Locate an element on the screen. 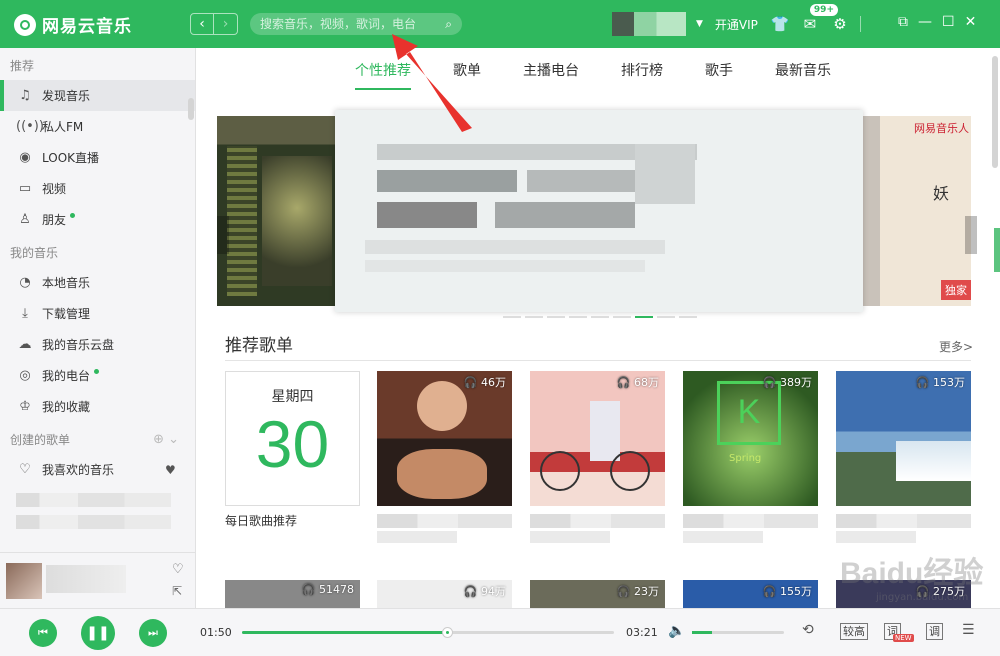 The width and height of the screenshot is (1000, 656). playlist-card: 🎧 68万 is located at coordinates (597, 438).